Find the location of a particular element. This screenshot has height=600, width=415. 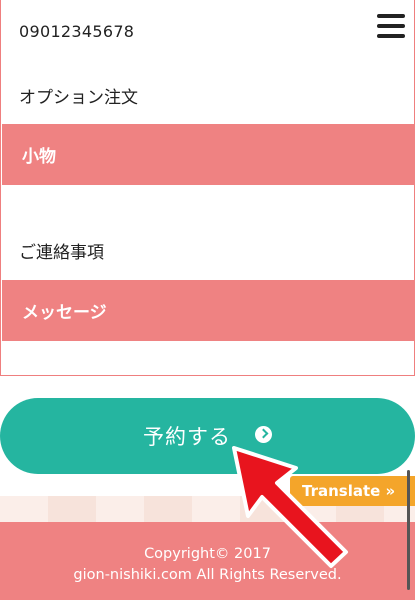

hamburger-menu-icon is located at coordinates (391, 26).